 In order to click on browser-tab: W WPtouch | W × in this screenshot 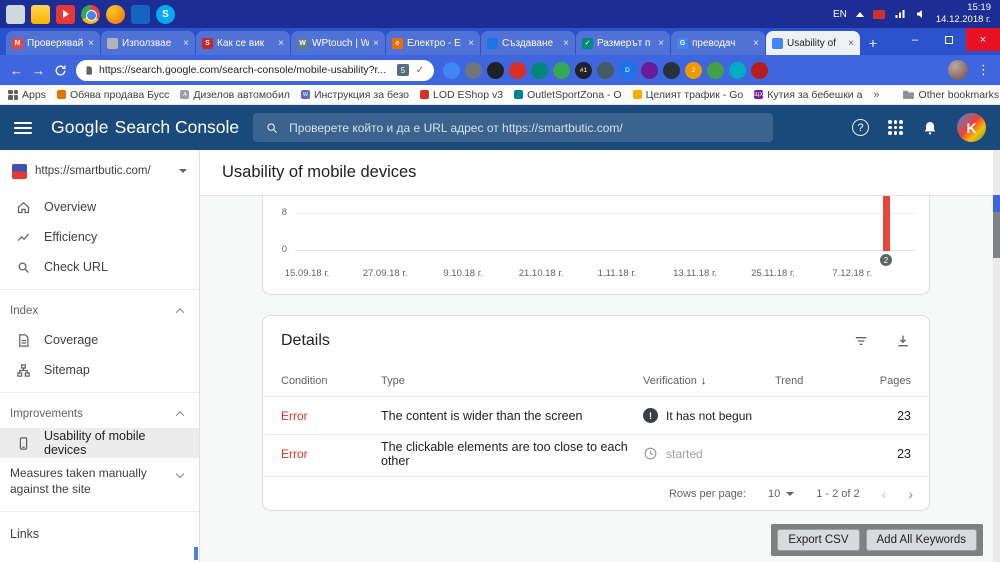, I will do `click(338, 43)`.